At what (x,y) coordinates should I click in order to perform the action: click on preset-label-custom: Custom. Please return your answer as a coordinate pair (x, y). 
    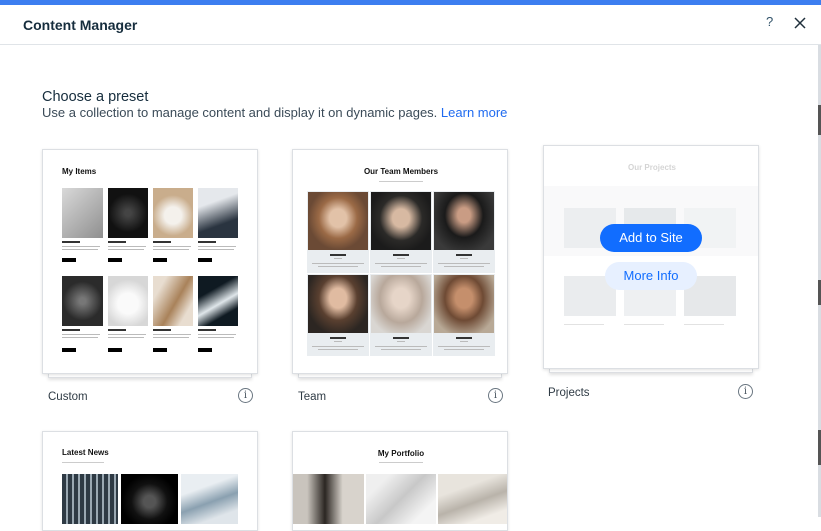
    Looking at the image, I should click on (68, 397).